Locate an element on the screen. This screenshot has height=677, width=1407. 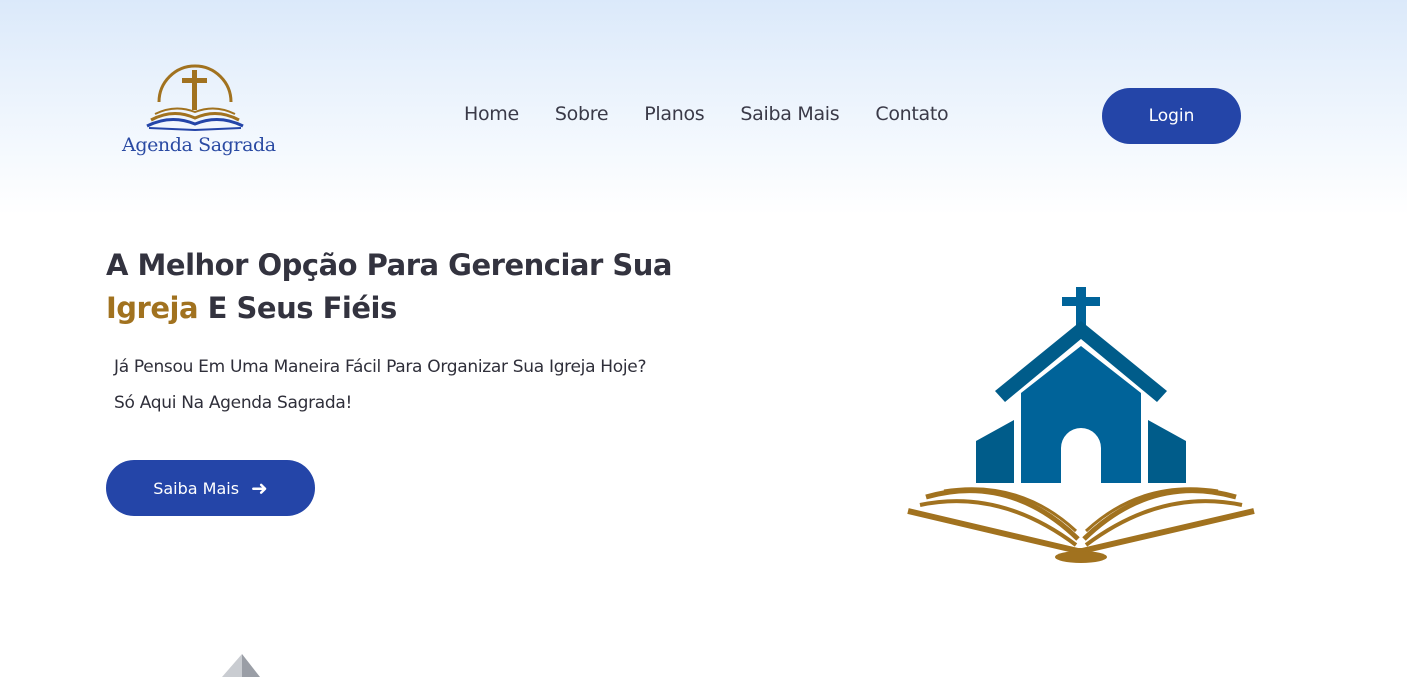
cta-label: Saiba Mais is located at coordinates (196, 488).